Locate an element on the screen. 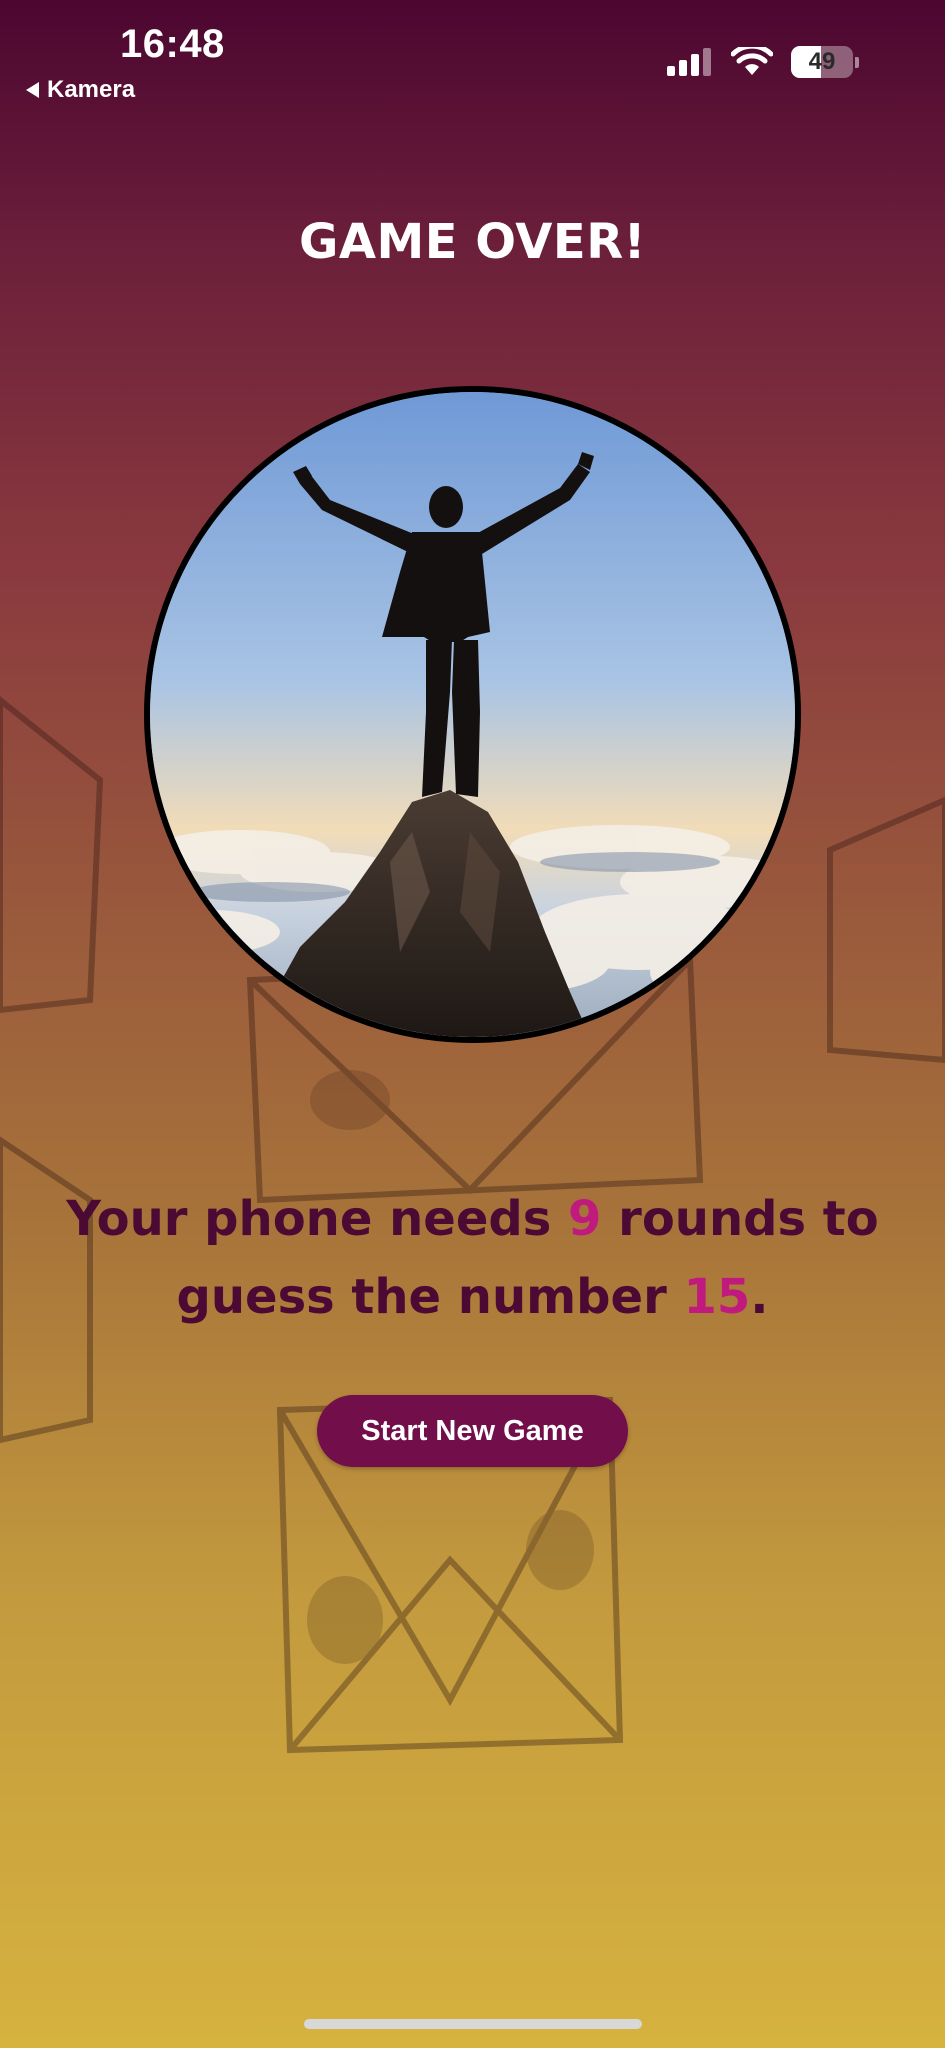 The image size is (945, 2048). back-to-app-link: Kamera is located at coordinates (80, 90).